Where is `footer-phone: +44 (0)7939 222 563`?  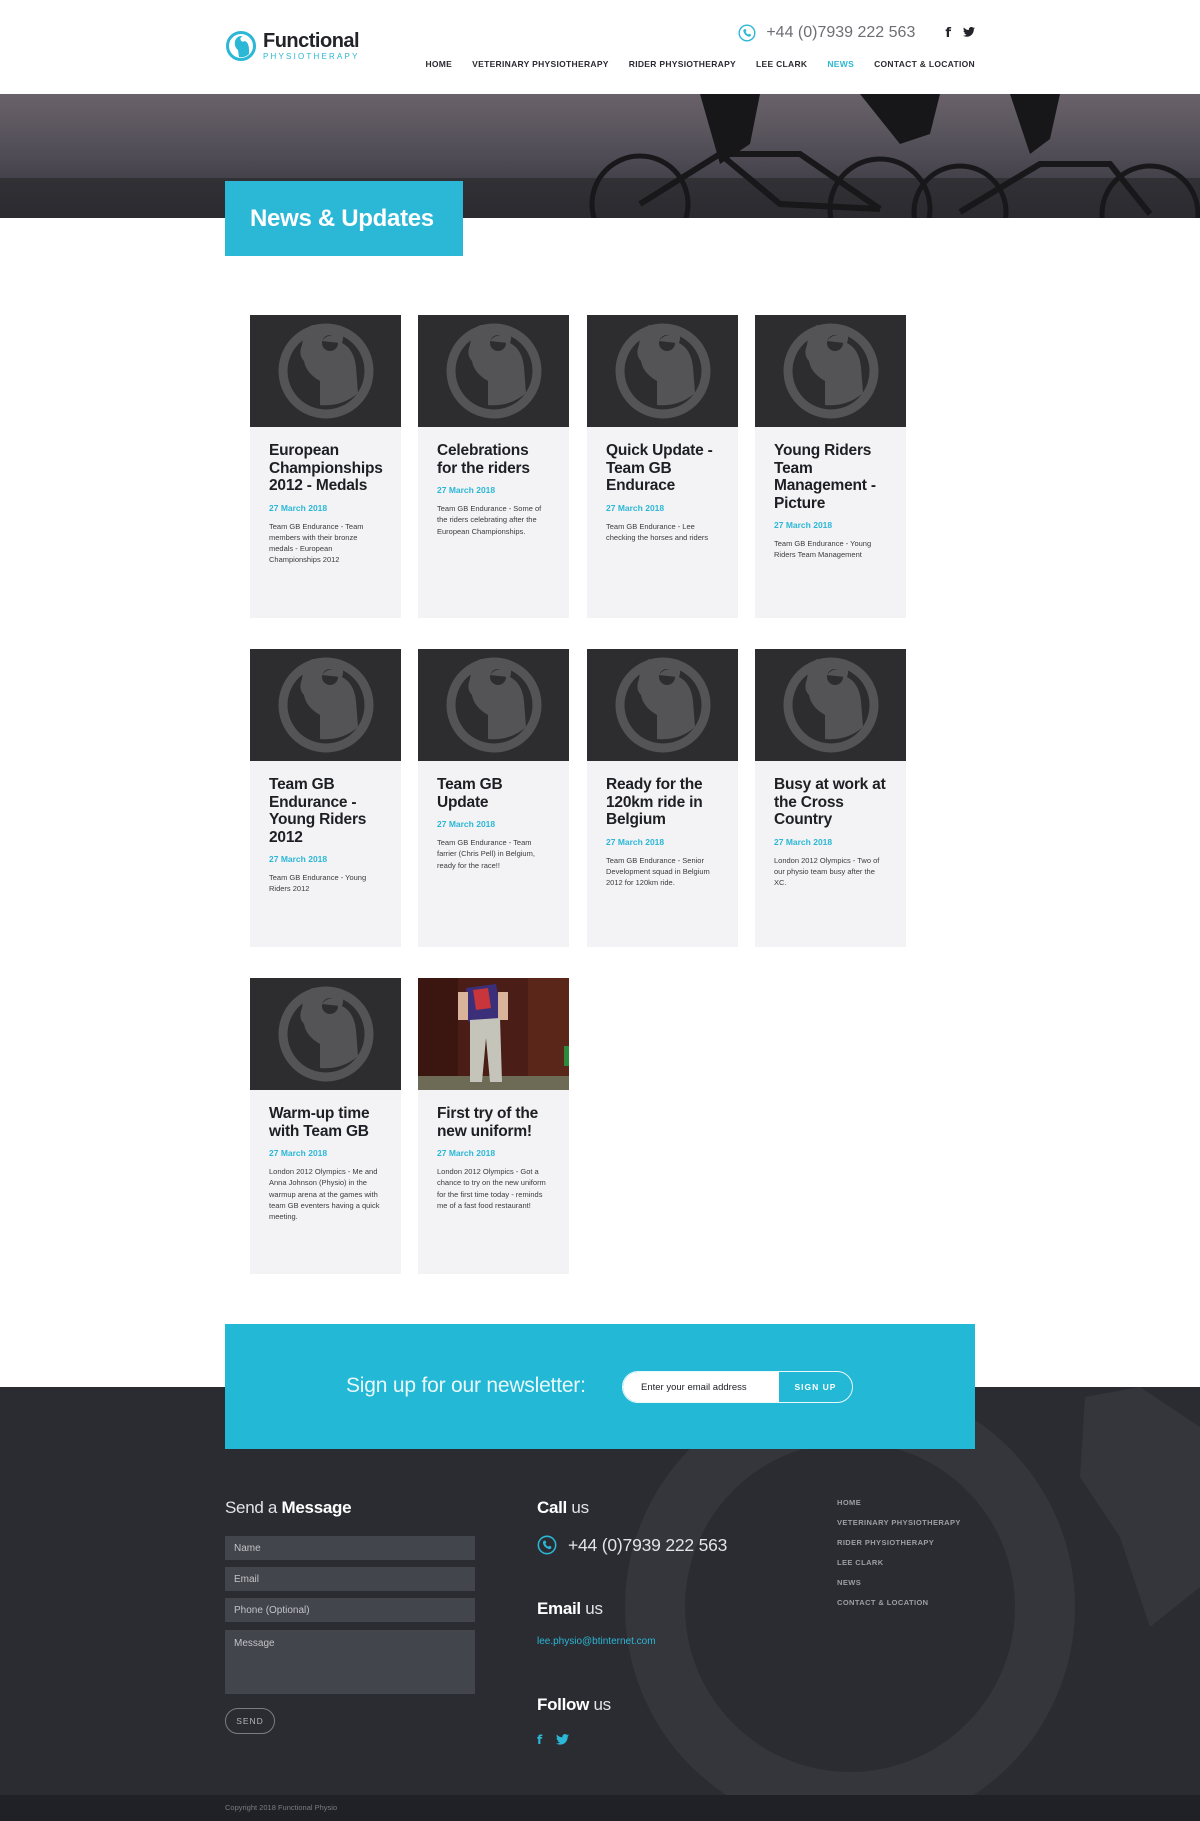 footer-phone: +44 (0)7939 222 563 is located at coordinates (647, 1545).